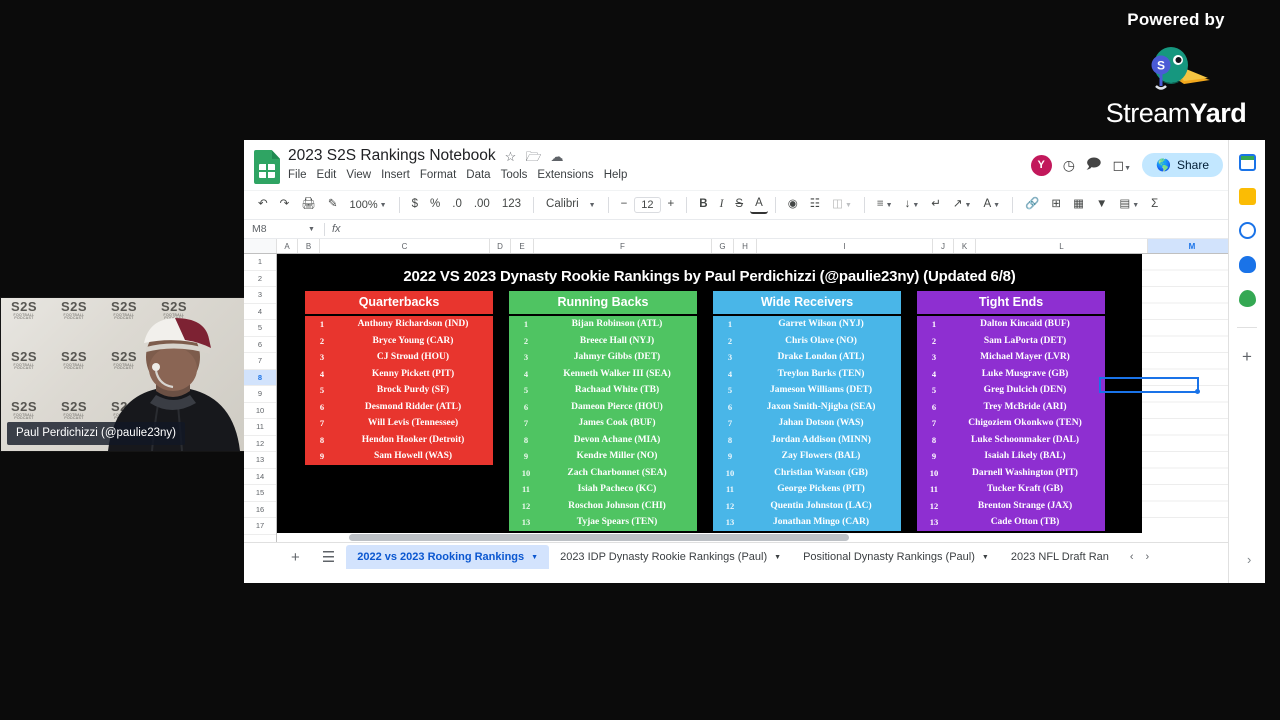  Describe the element at coordinates (1247, 162) in the screenshot. I see `calendar-icon` at that location.